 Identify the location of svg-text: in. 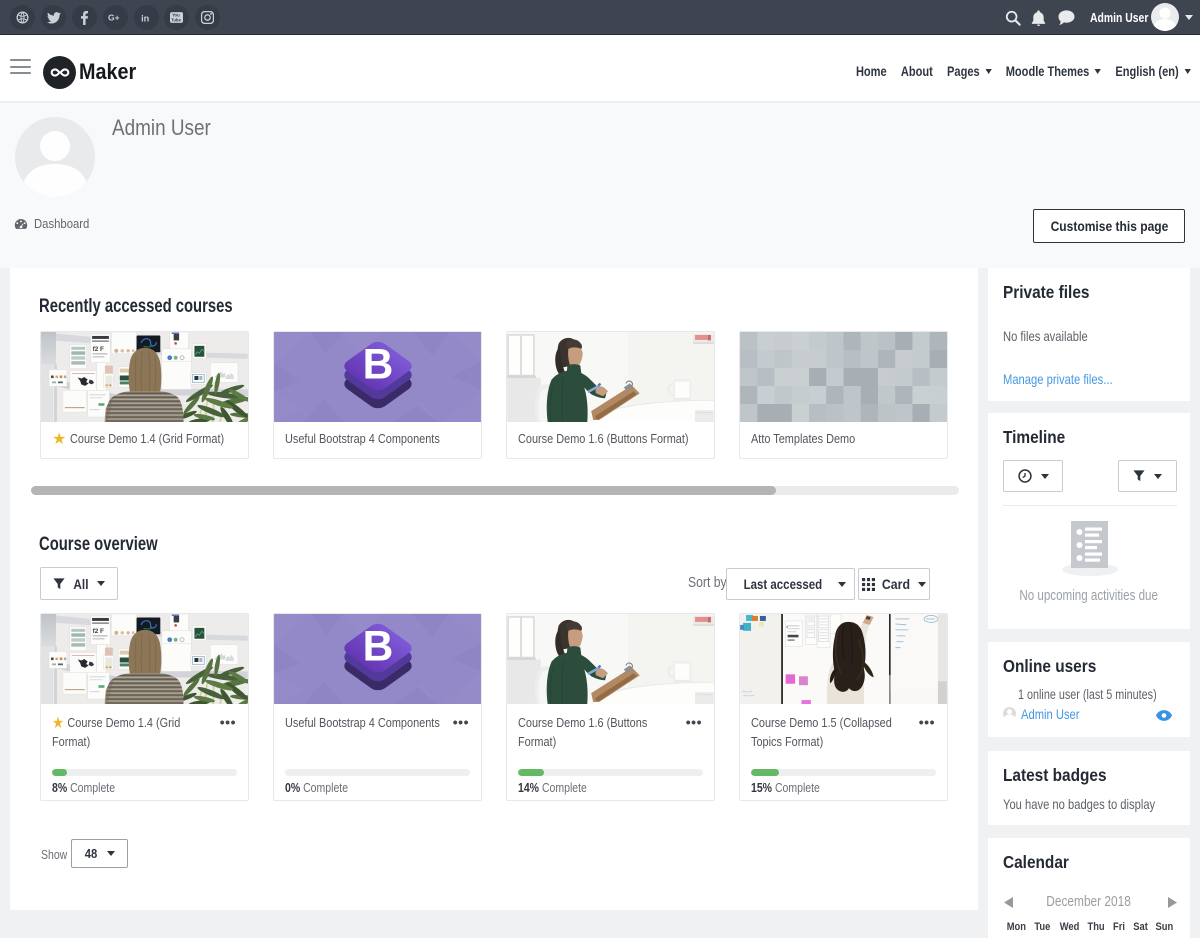
(145, 18).